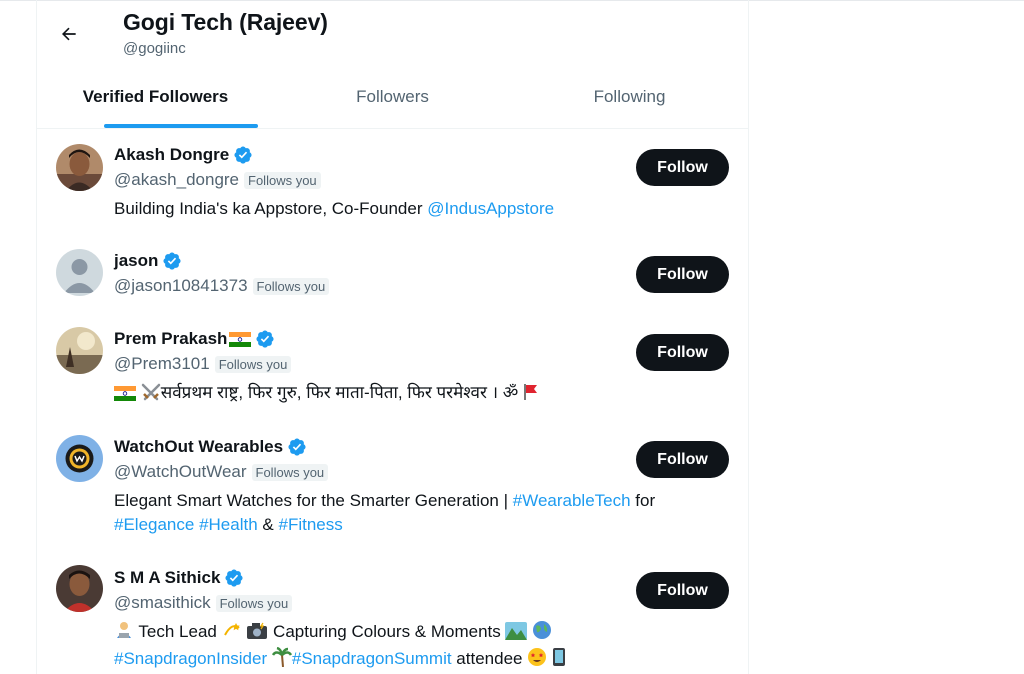 The width and height of the screenshot is (1024, 674). I want to click on hashtag-link: #Elegance, so click(154, 524).